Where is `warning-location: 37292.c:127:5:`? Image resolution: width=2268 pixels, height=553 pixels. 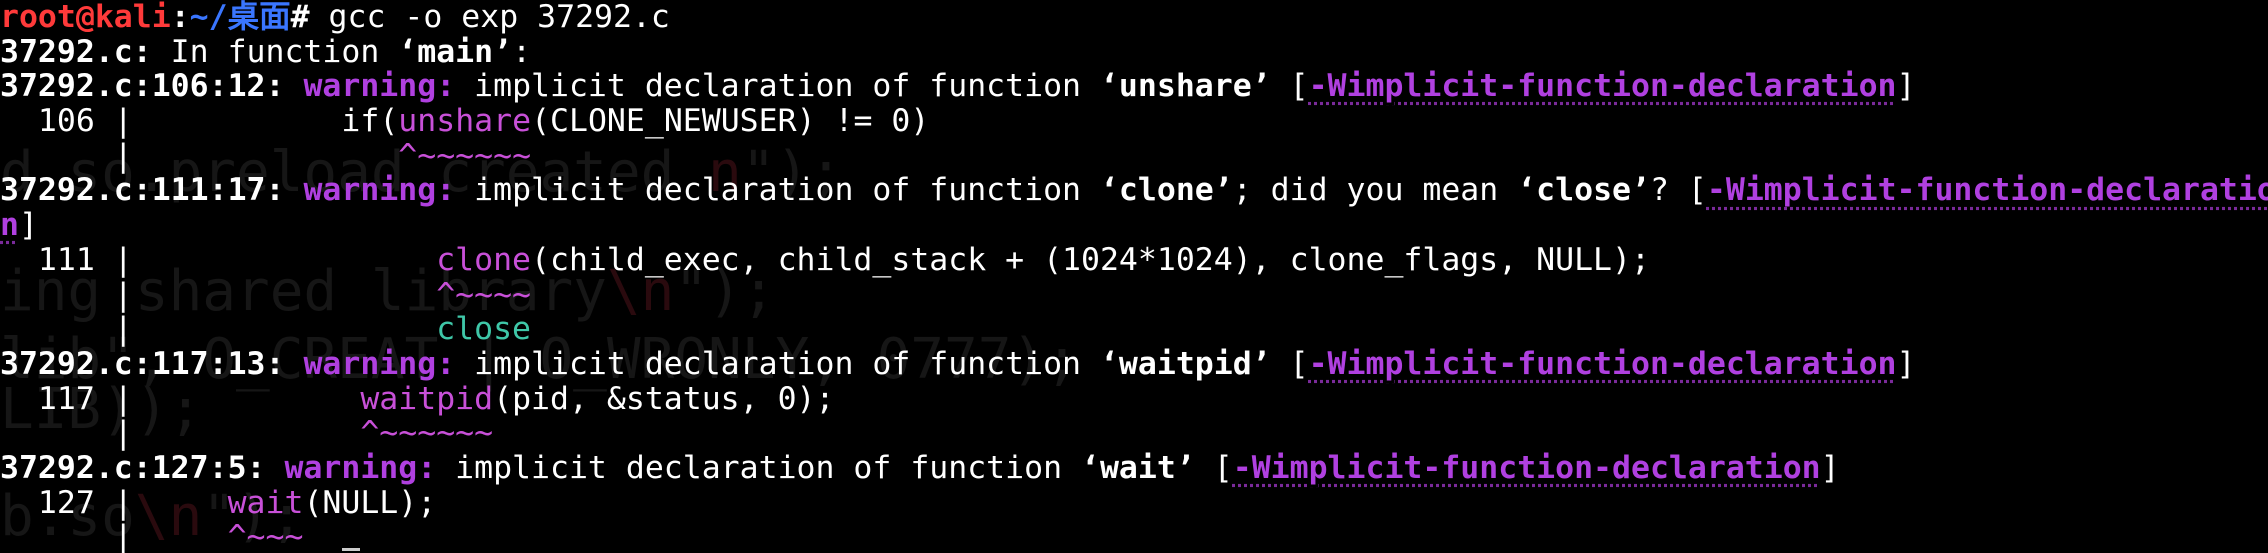
warning-location: 37292.c:127:5: is located at coordinates (133, 467).